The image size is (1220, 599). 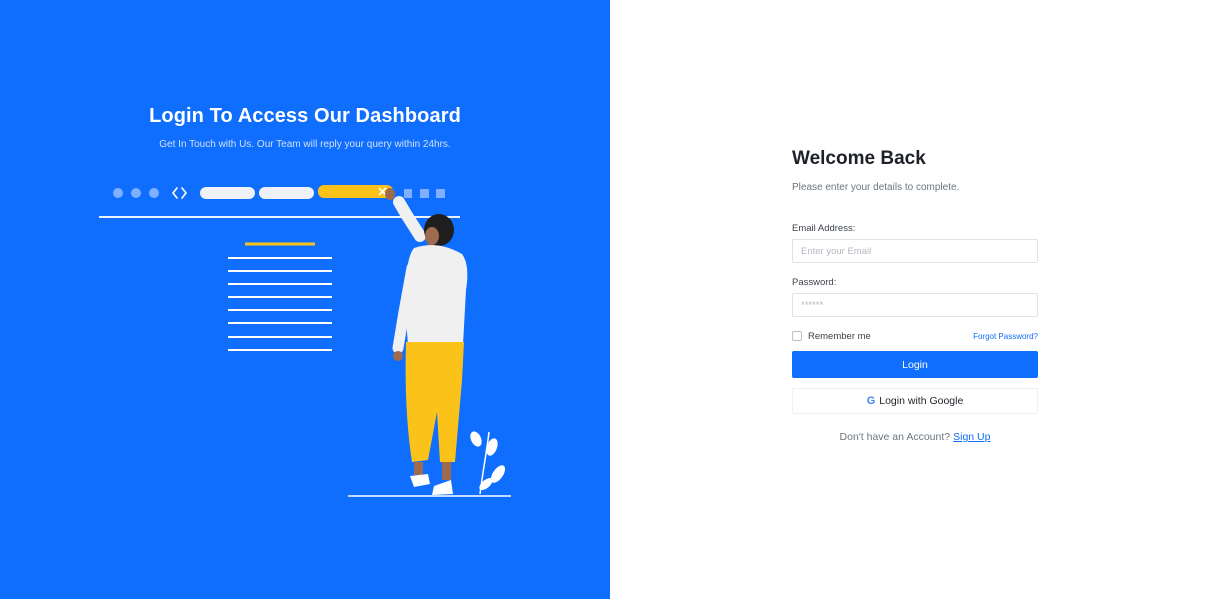 I want to click on remember-me-toggle: Remember me, so click(x=831, y=336).